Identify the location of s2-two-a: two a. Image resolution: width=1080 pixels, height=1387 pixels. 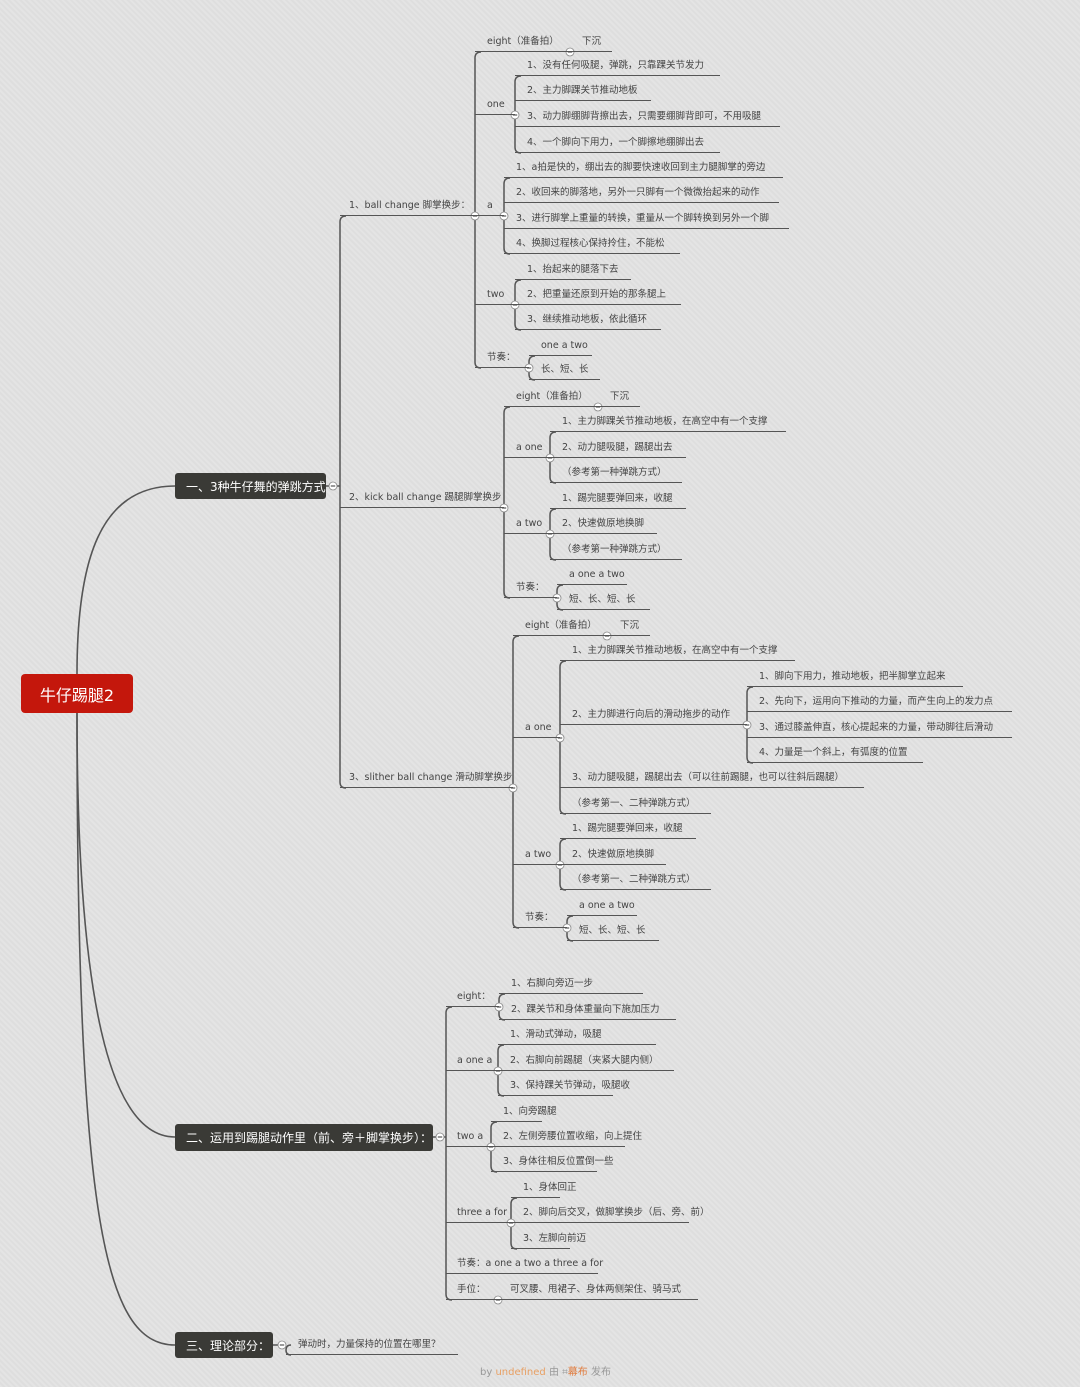
(468, 1138).